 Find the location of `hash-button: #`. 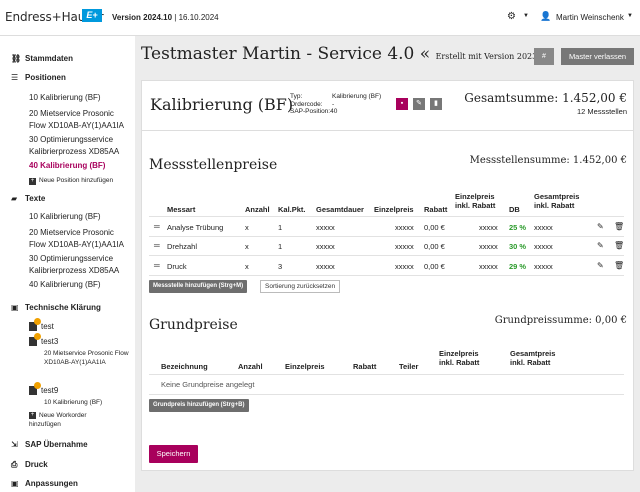

hash-button: # is located at coordinates (544, 56).